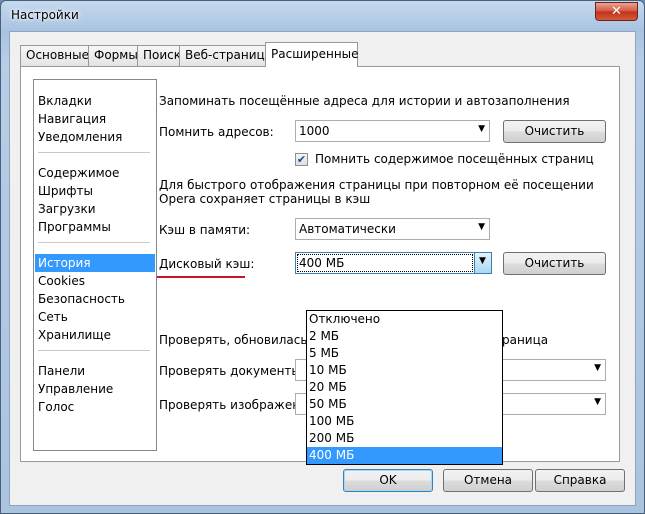  What do you see at coordinates (580, 480) in the screenshot?
I see `help-button: Справка` at bounding box center [580, 480].